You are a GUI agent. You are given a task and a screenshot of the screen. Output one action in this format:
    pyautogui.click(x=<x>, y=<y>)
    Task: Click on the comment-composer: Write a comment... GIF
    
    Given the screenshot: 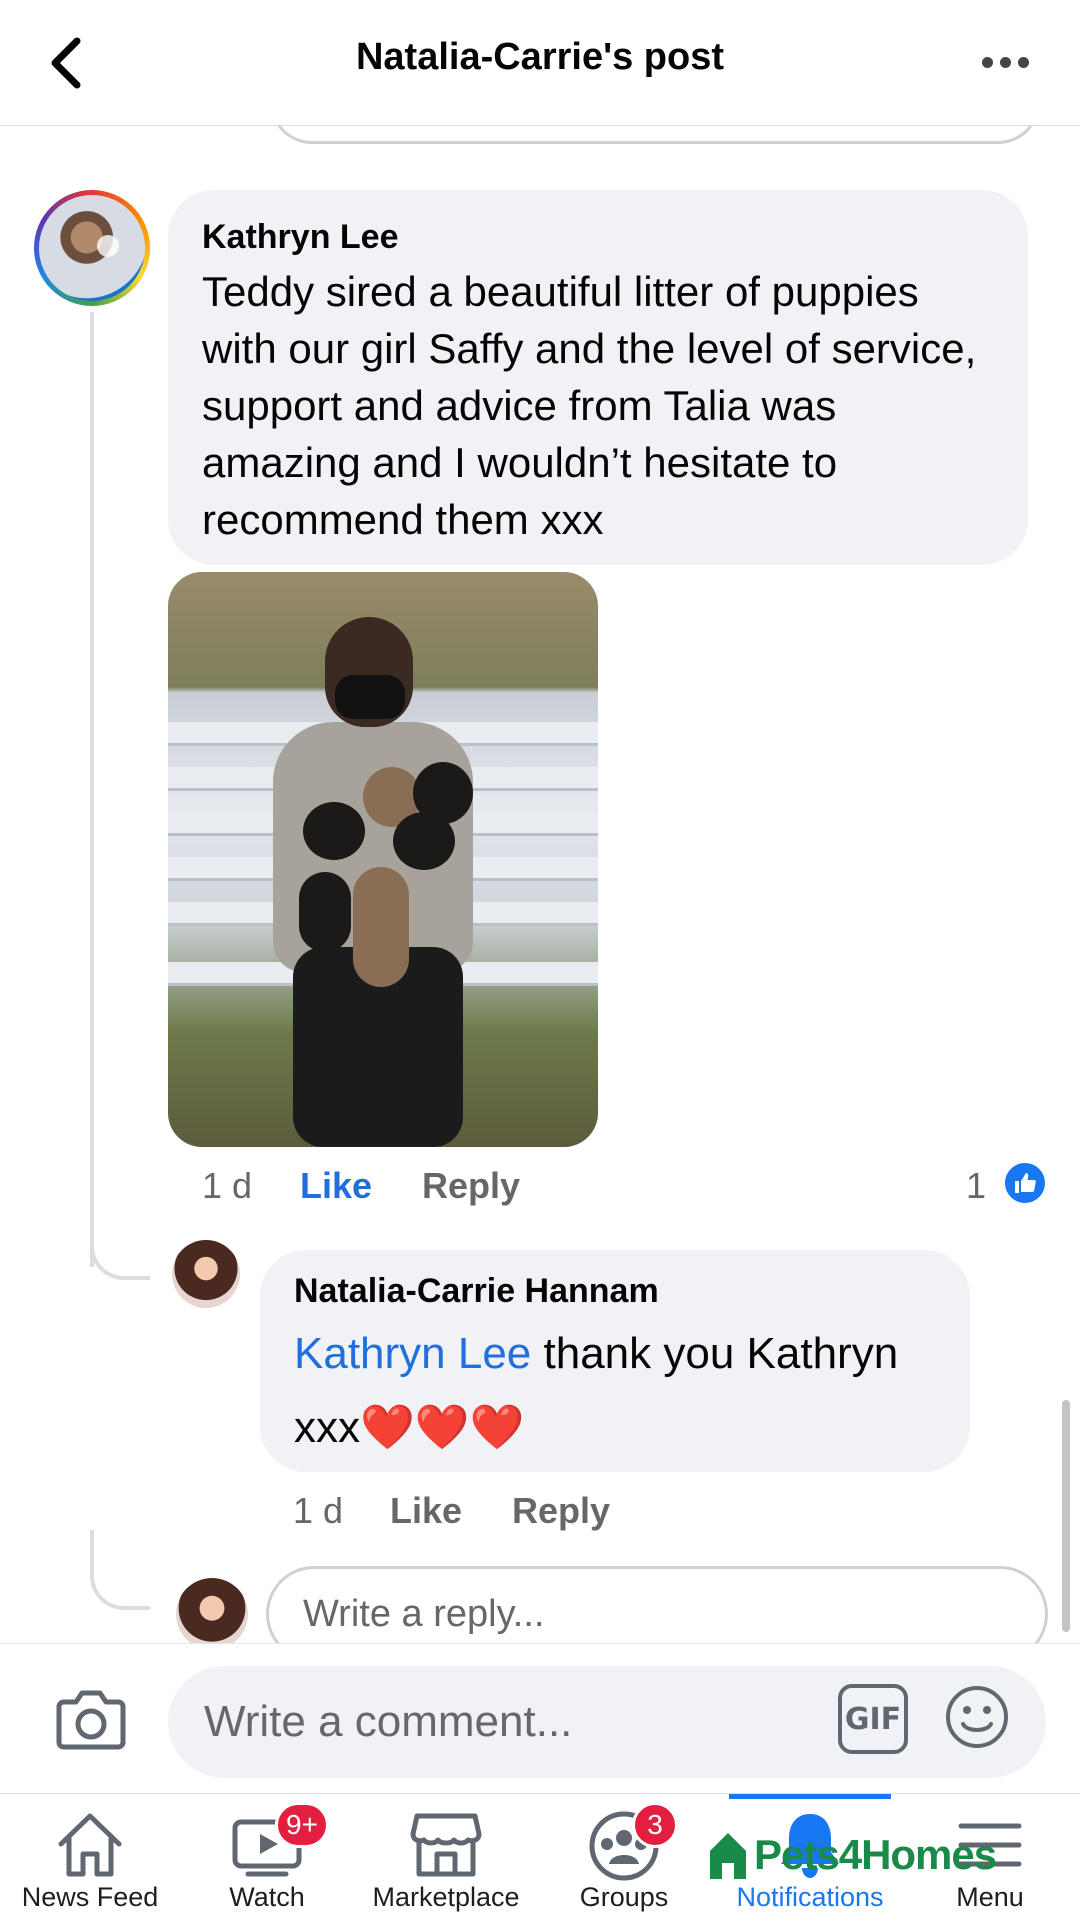 What is the action you would take?
    pyautogui.click(x=540, y=1718)
    